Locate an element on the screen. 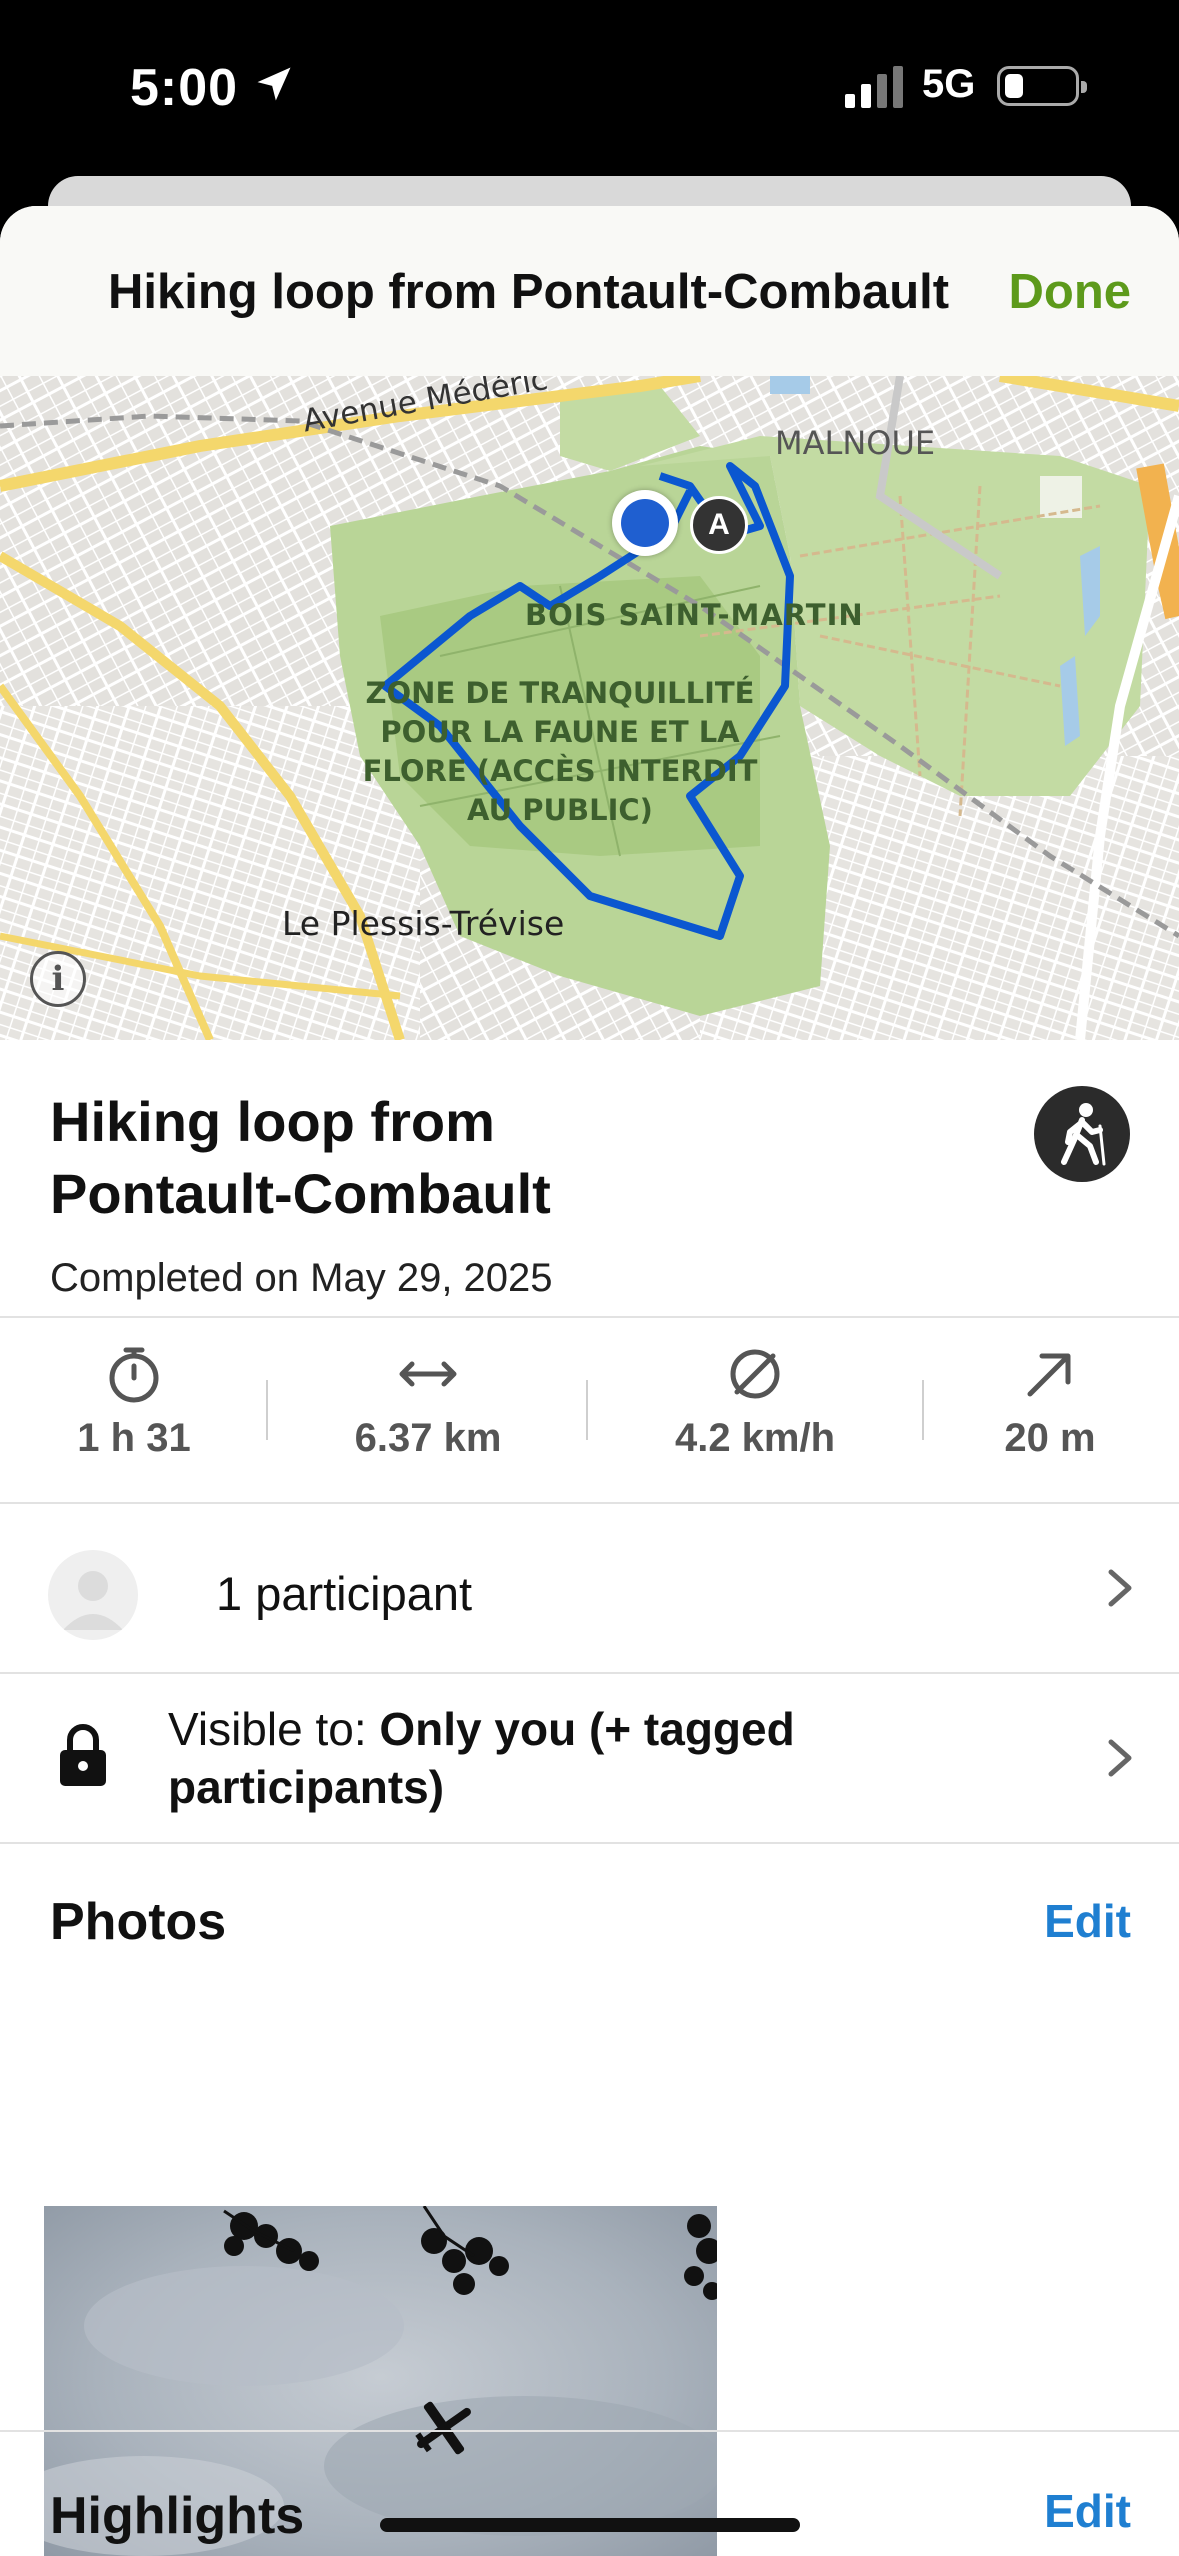 The image size is (1179, 2556). highlights-title: Highlights is located at coordinates (177, 2516).